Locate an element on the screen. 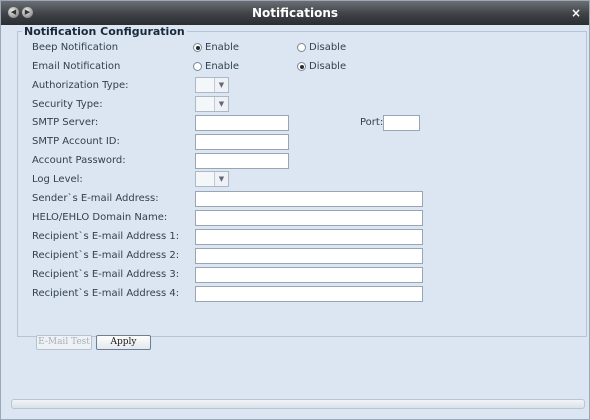  title-bar: ◀ ▶ Notifications × is located at coordinates (295, 13).